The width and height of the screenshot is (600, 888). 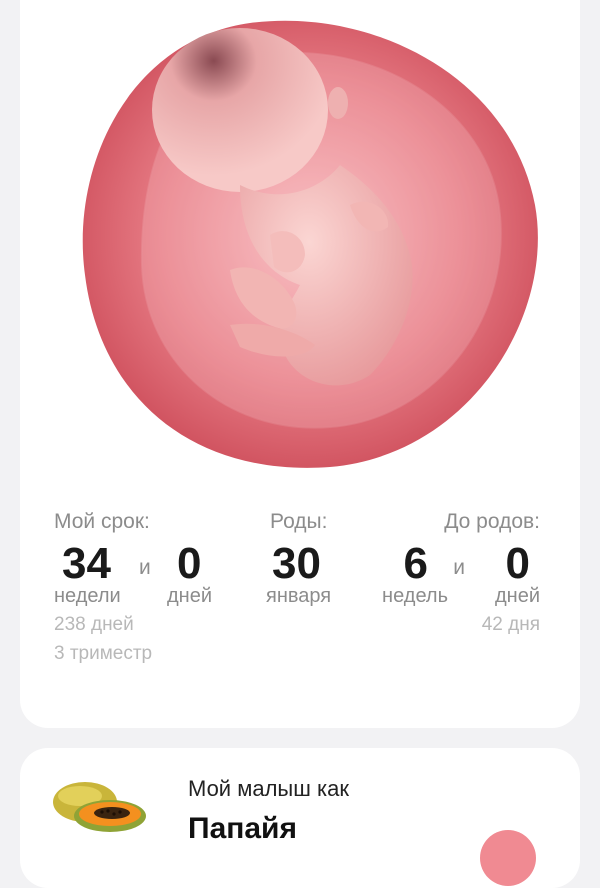 I want to click on birth-day: 30, so click(x=296, y=563).